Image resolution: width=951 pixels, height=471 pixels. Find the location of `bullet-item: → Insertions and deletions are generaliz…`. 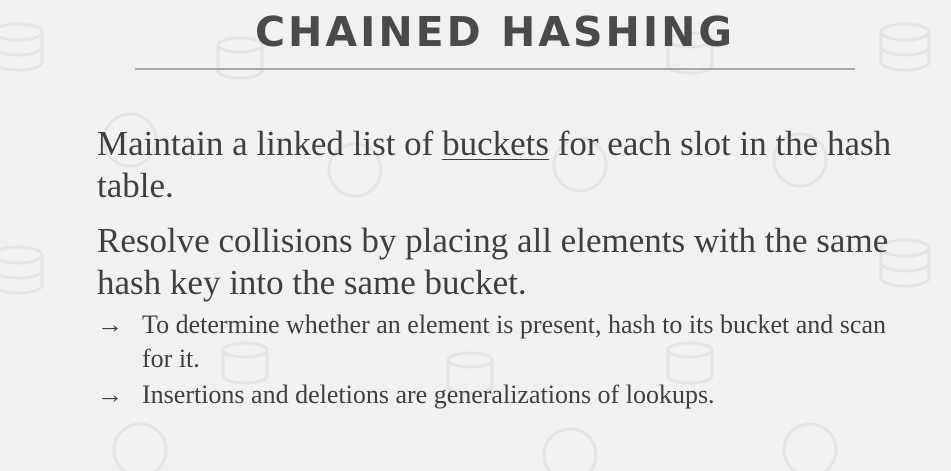

bullet-item: → Insertions and deletions are generaliz… is located at coordinates (492, 395).